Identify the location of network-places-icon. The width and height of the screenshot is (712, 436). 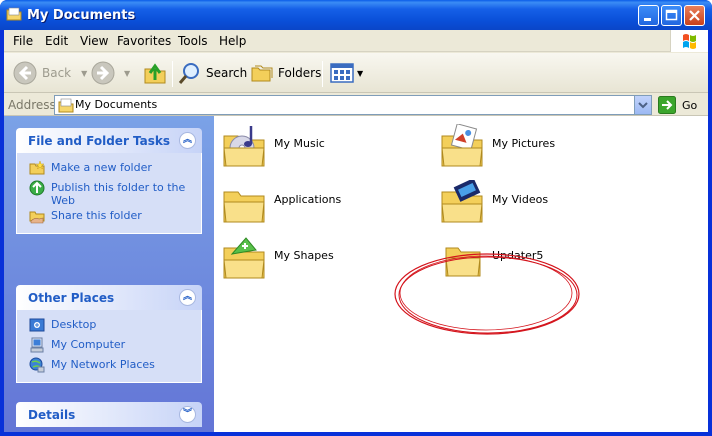
(37, 365).